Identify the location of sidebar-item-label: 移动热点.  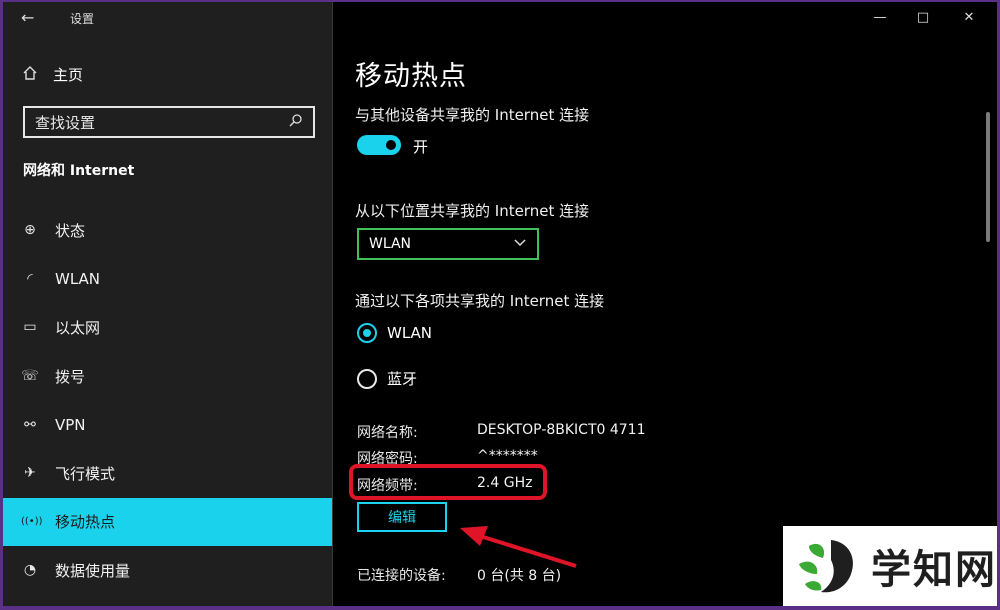
(85, 522).